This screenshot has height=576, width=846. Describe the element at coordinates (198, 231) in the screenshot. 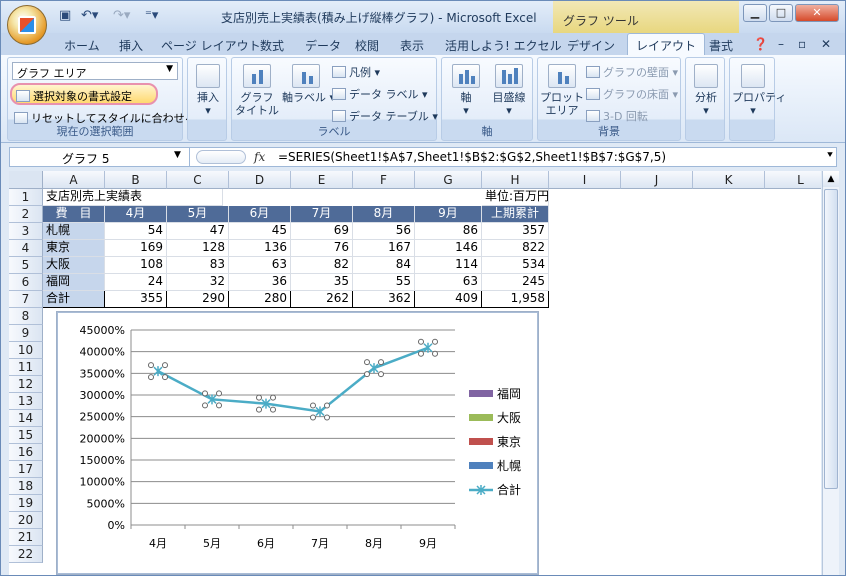

I see `table-cell: 47` at that location.